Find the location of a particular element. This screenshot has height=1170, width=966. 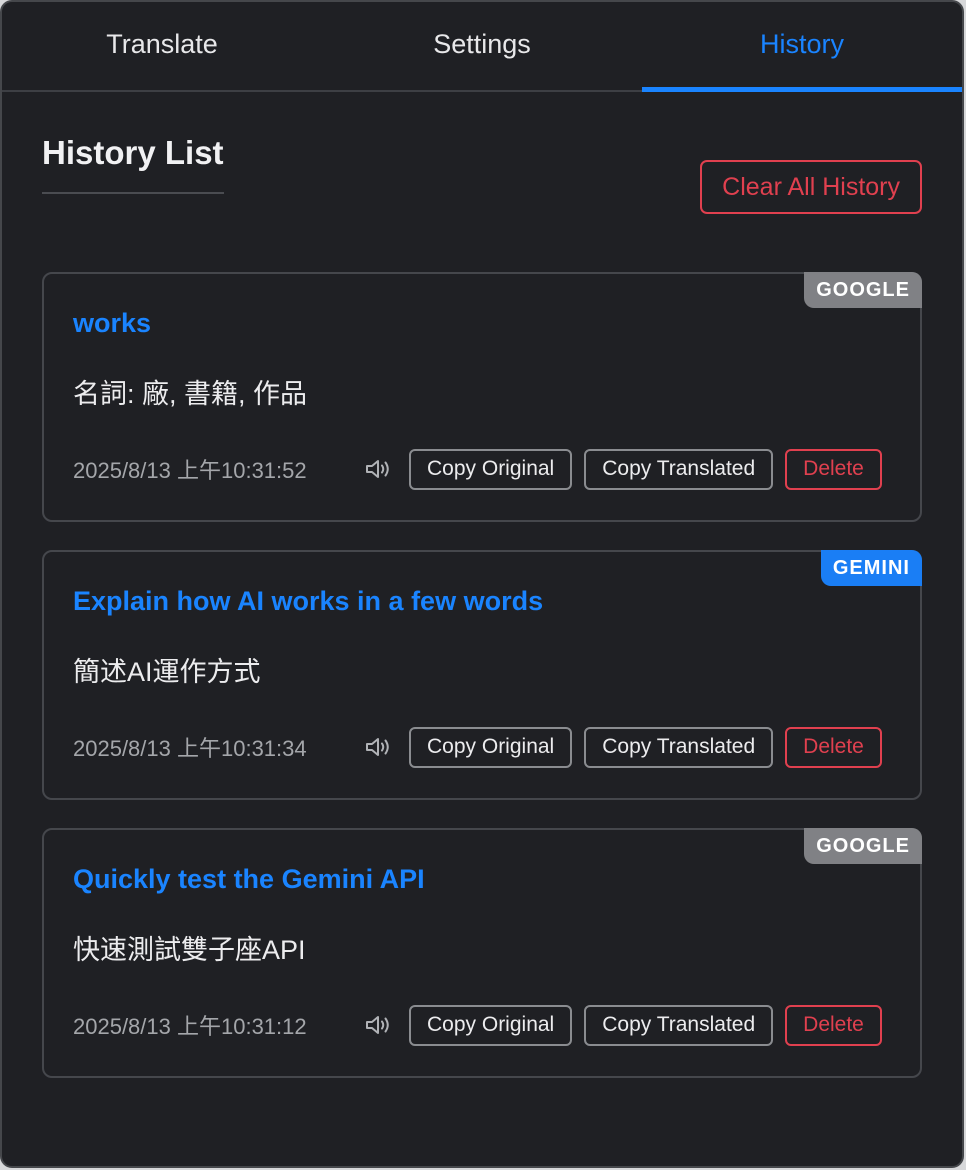

tab-translate: Translate is located at coordinates (162, 46).